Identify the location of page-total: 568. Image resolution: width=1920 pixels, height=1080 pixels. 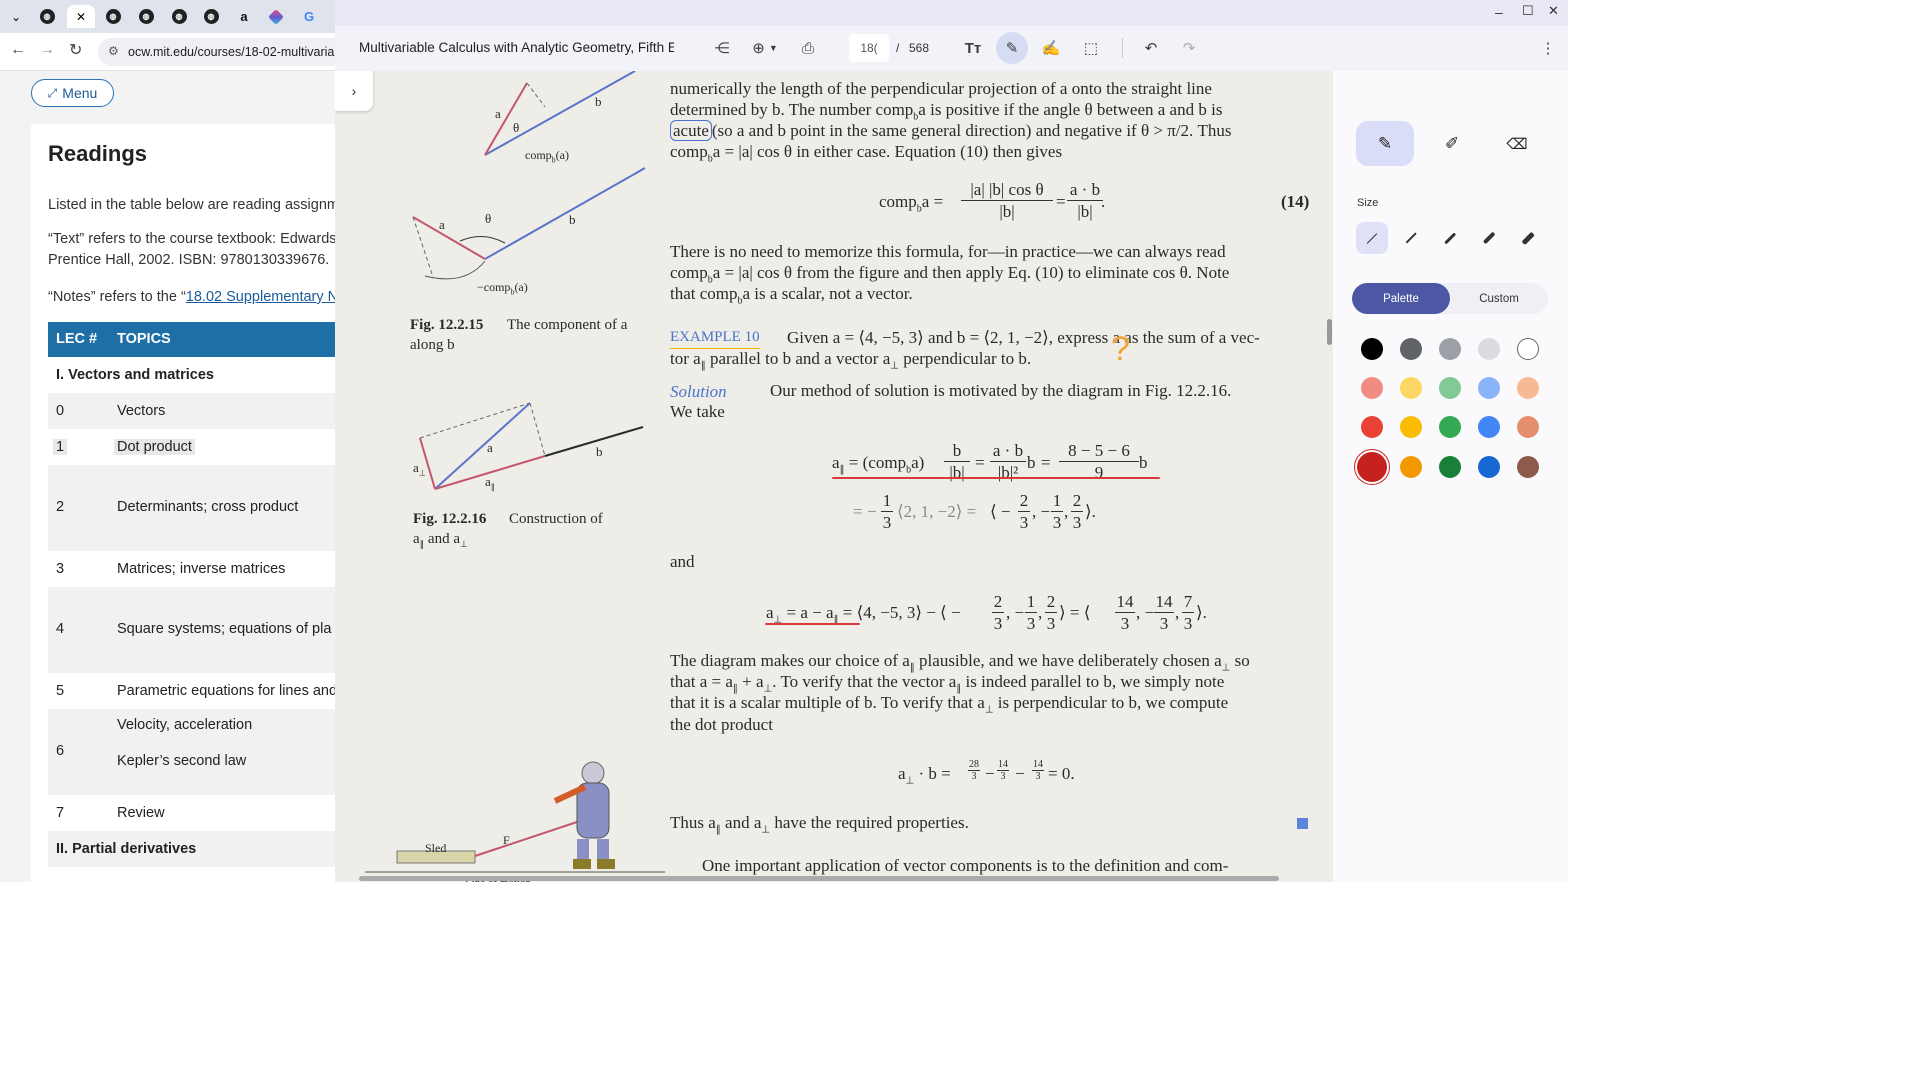
(919, 48).